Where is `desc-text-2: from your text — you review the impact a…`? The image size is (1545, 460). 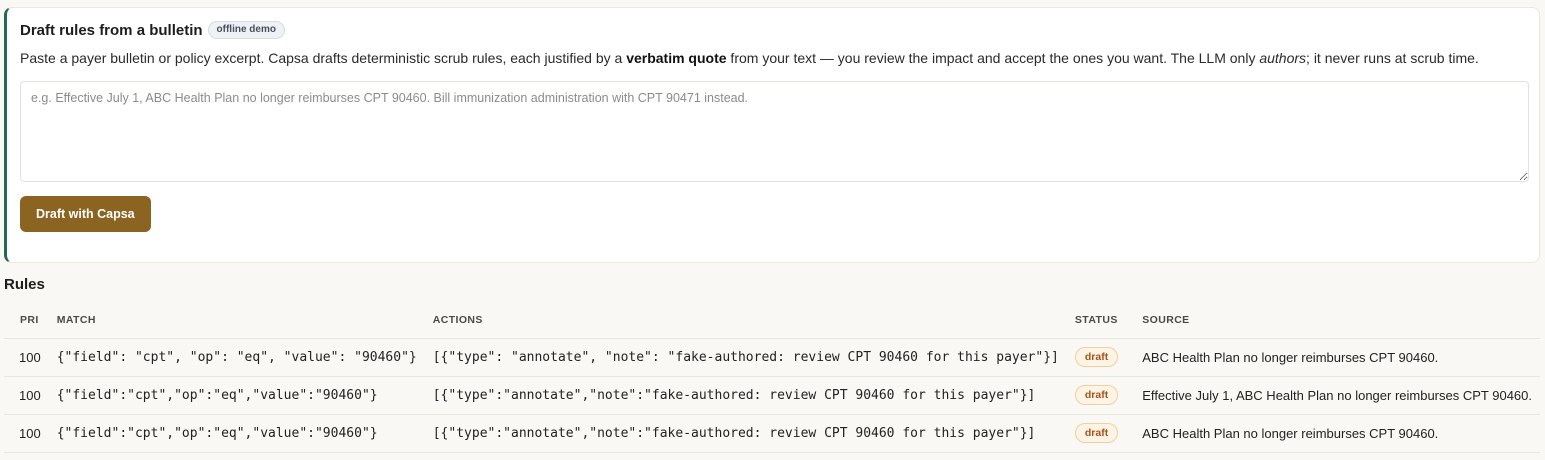 desc-text-2: from your text — you review the impact a… is located at coordinates (993, 58).